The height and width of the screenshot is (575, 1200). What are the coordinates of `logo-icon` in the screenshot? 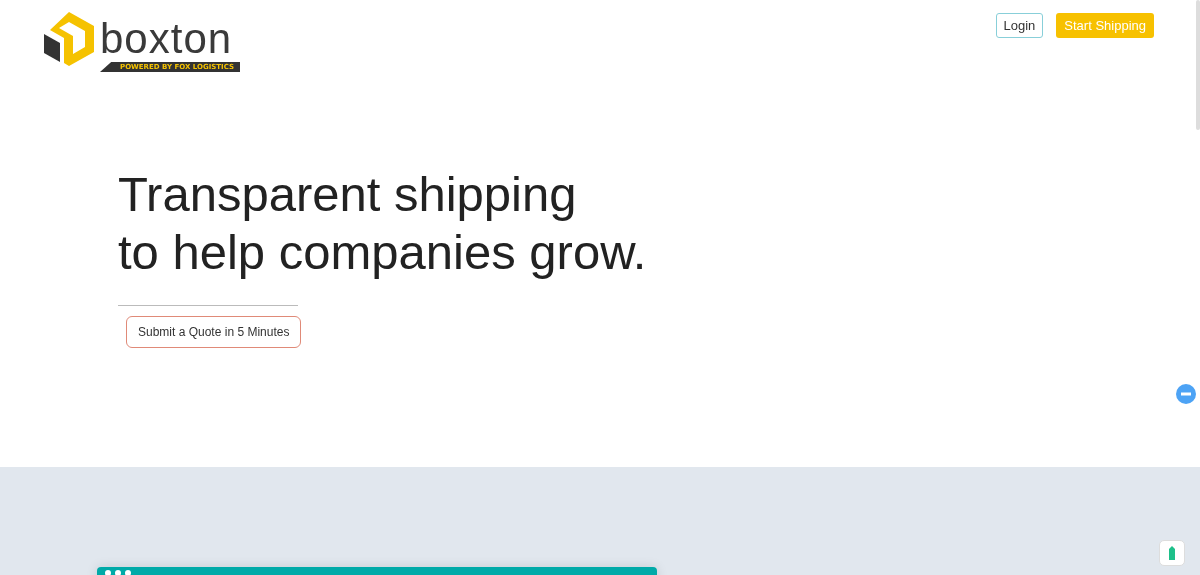 It's located at (69, 39).